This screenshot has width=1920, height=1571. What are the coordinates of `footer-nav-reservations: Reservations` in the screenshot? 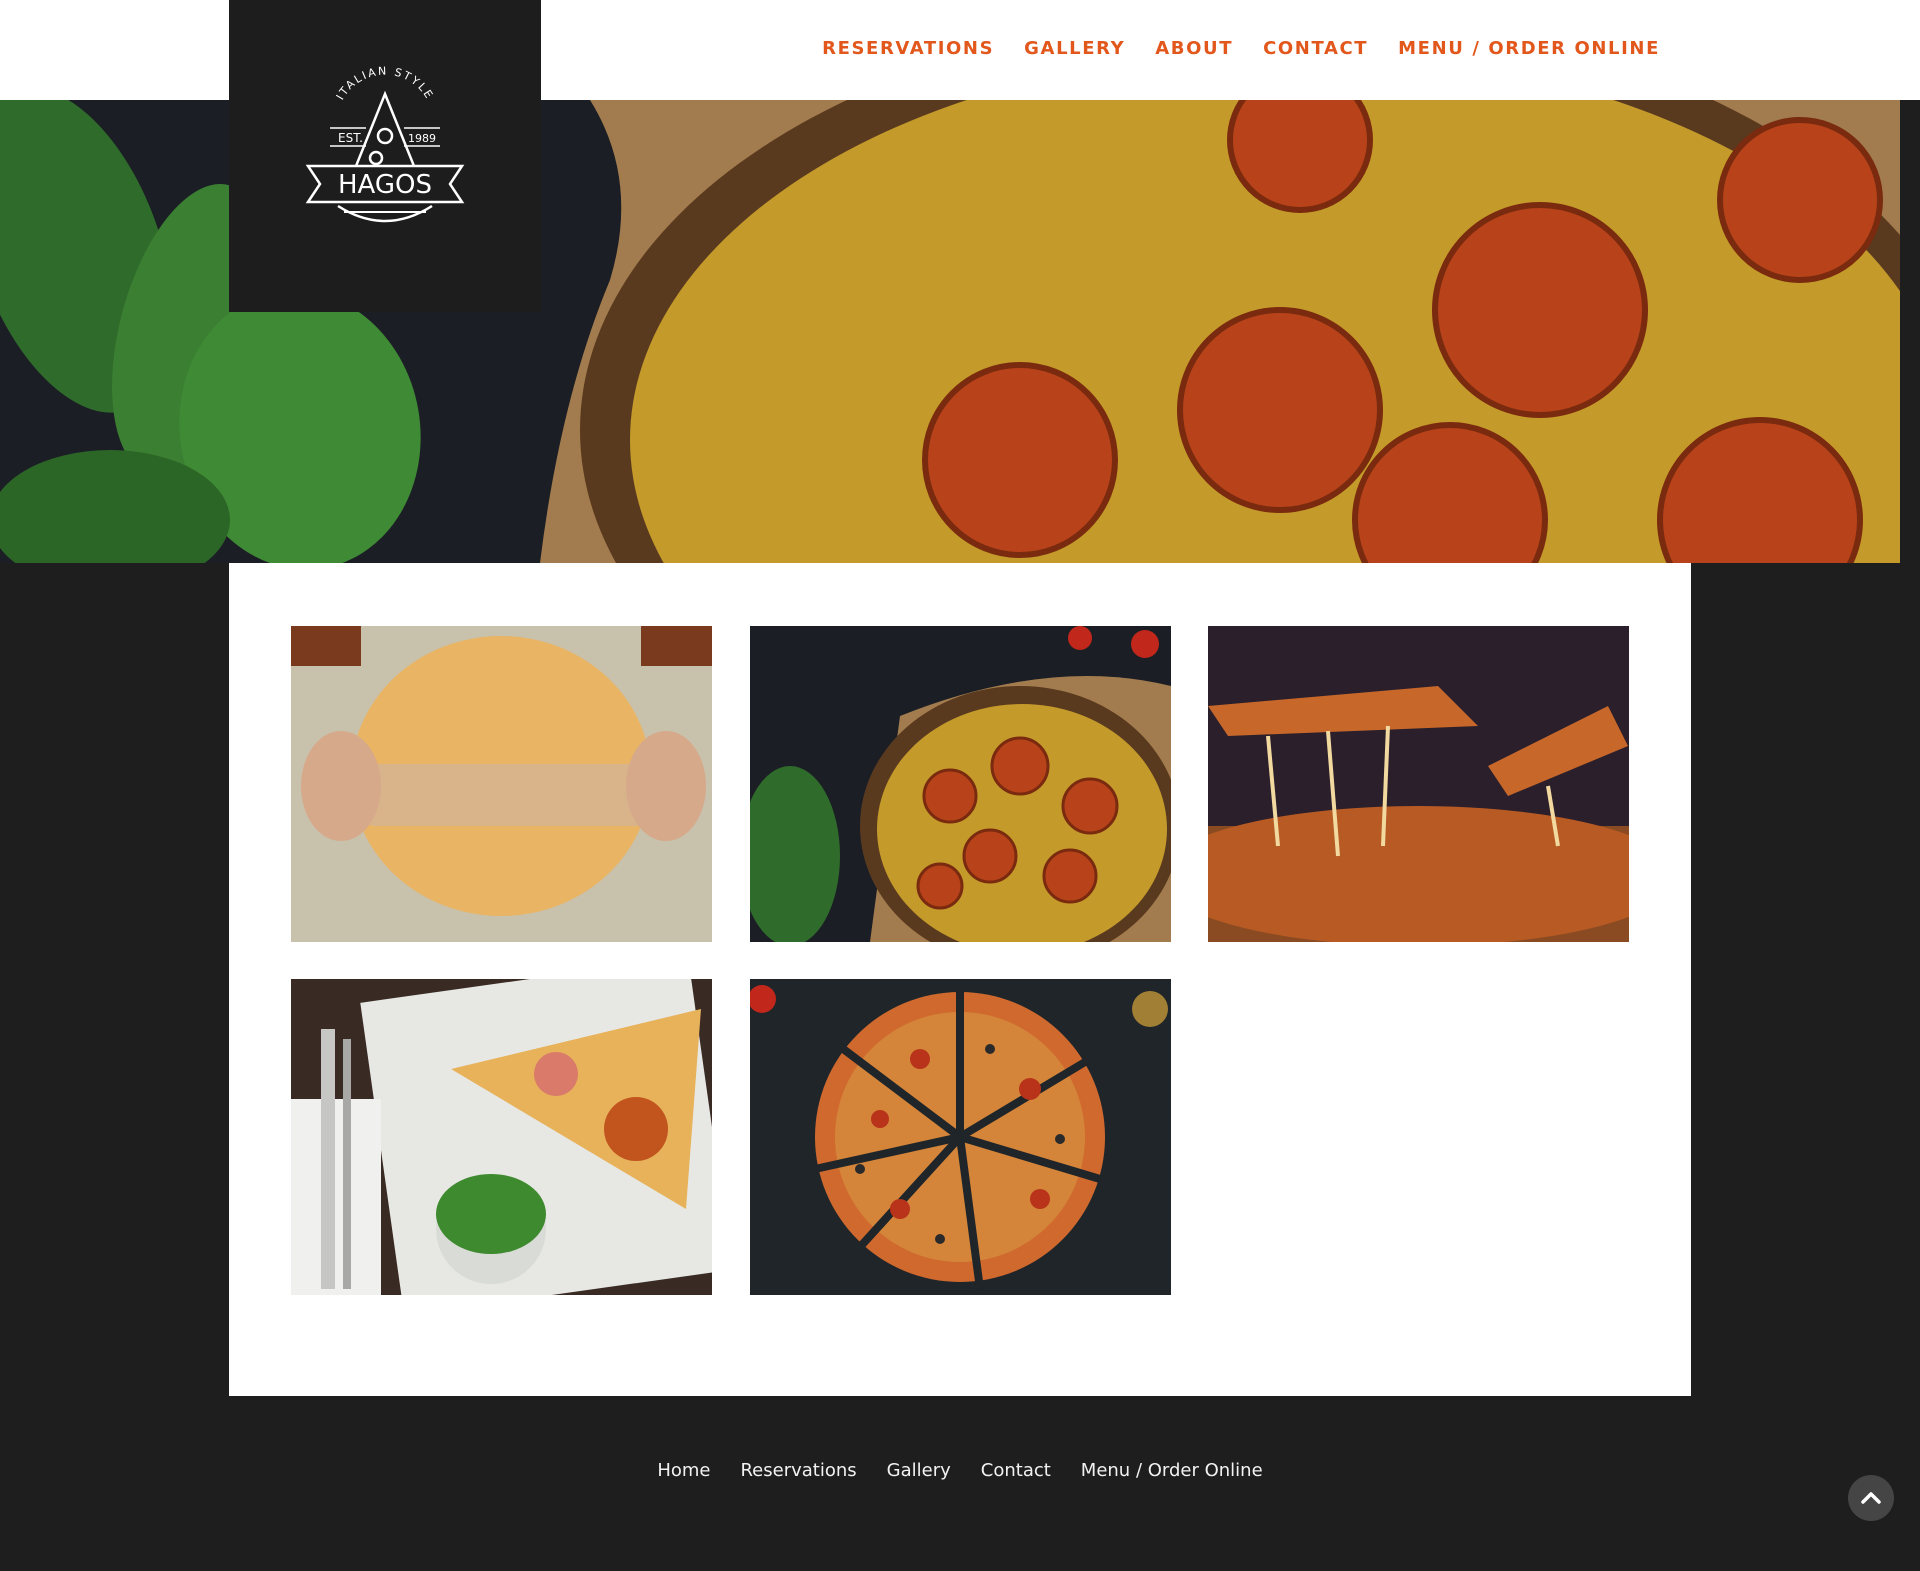 It's located at (798, 1470).